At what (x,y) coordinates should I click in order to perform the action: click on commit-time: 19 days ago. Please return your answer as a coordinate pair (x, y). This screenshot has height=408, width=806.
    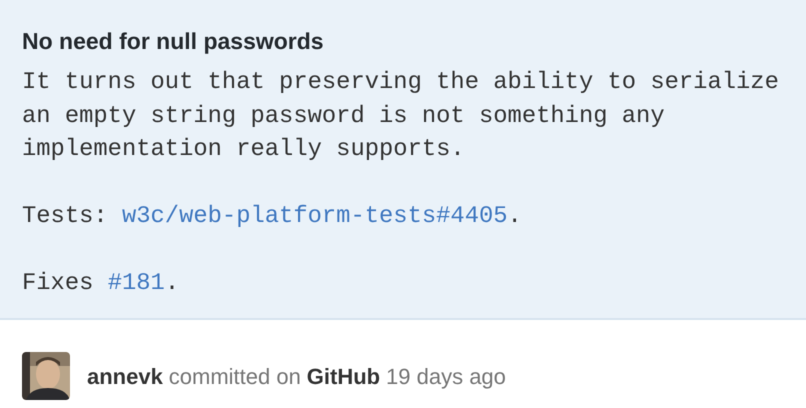
    Looking at the image, I should click on (446, 376).